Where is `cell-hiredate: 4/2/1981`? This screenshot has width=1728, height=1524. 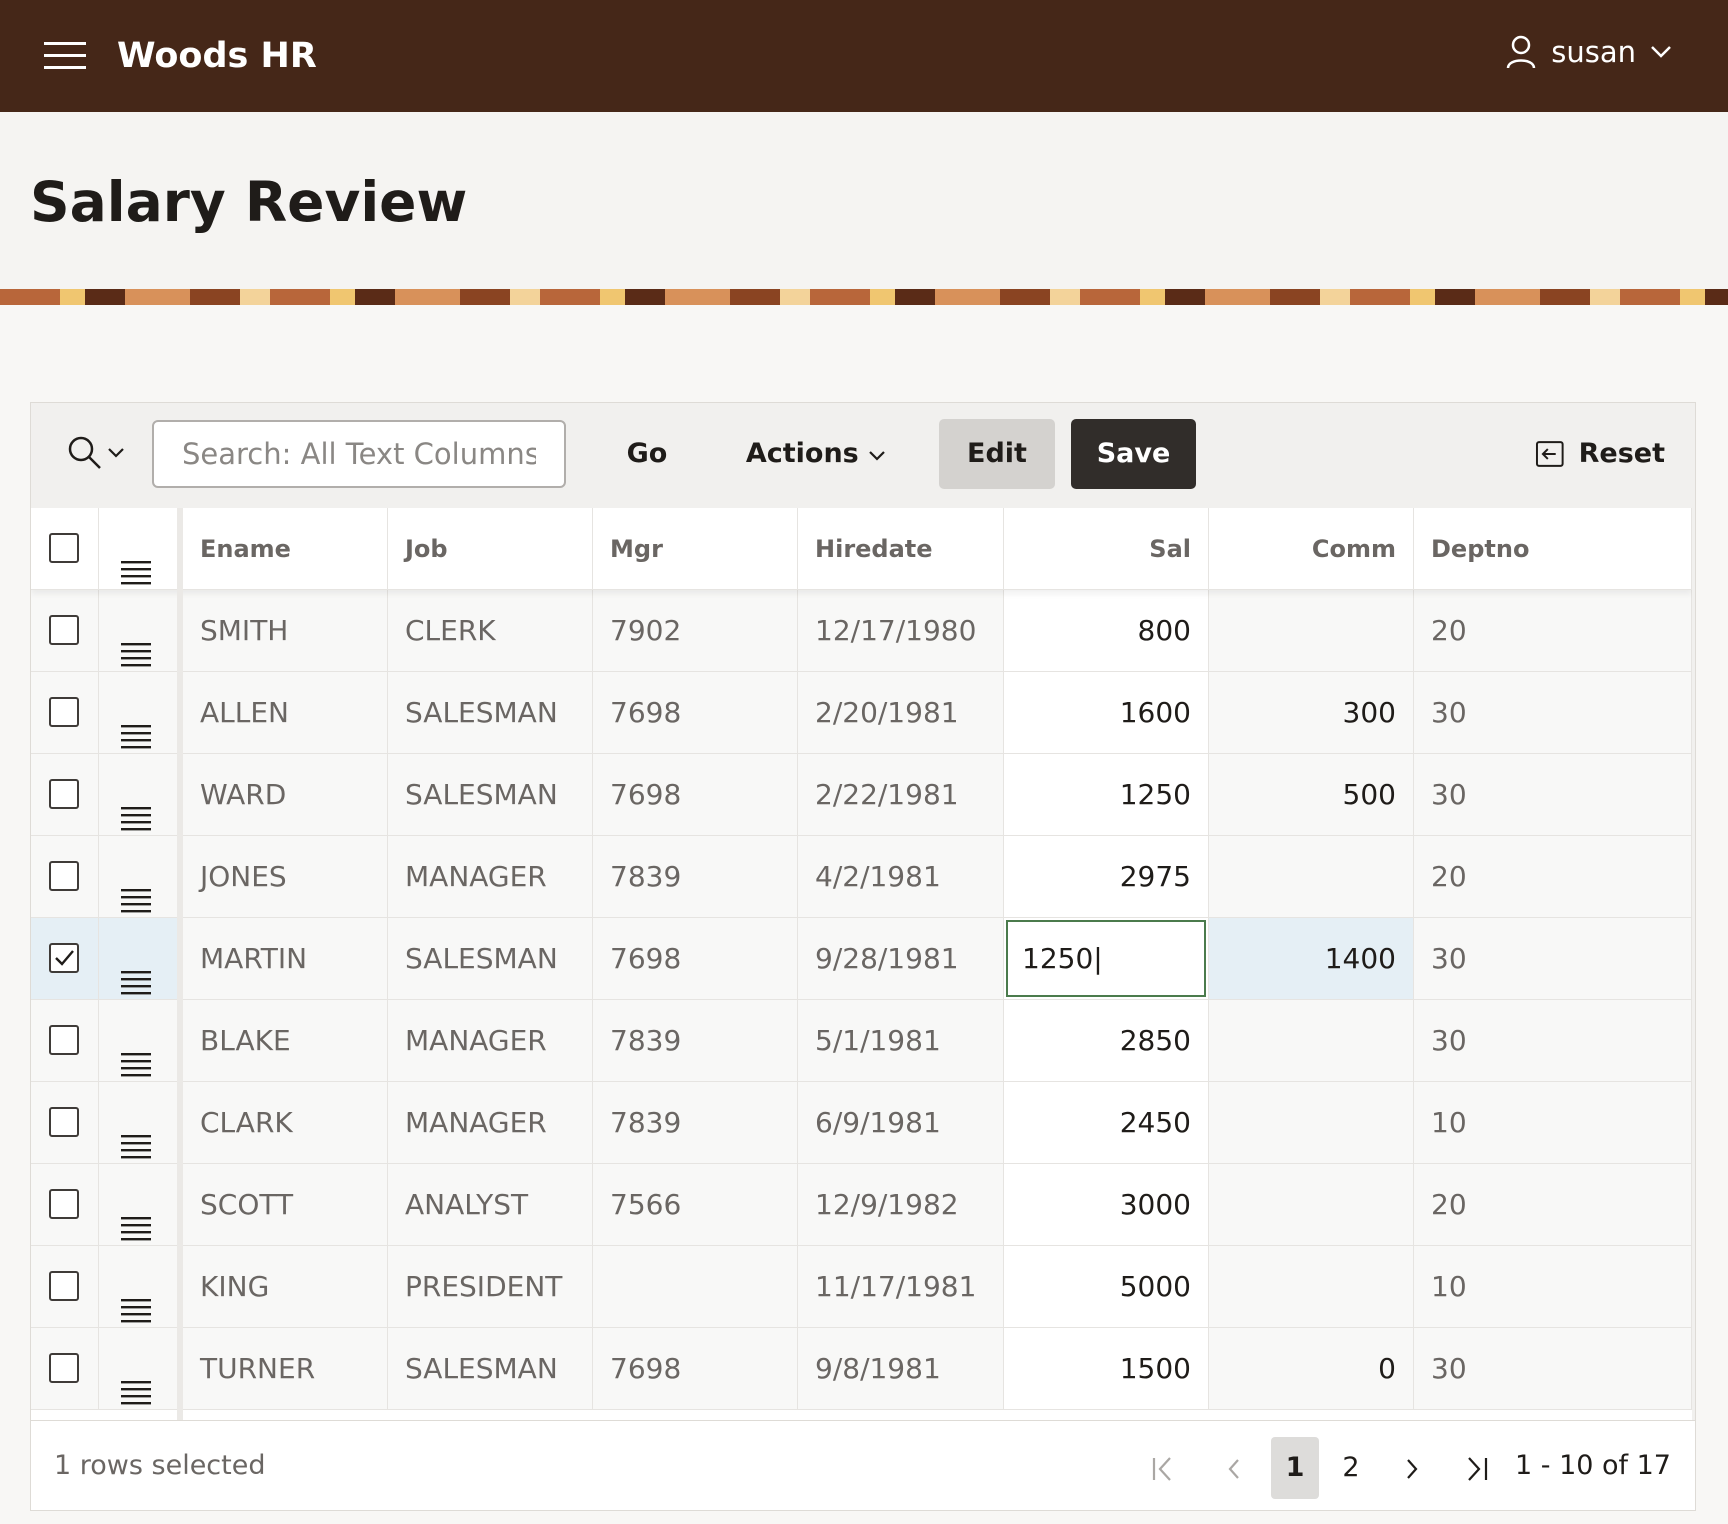
cell-hiredate: 4/2/1981 is located at coordinates (901, 877).